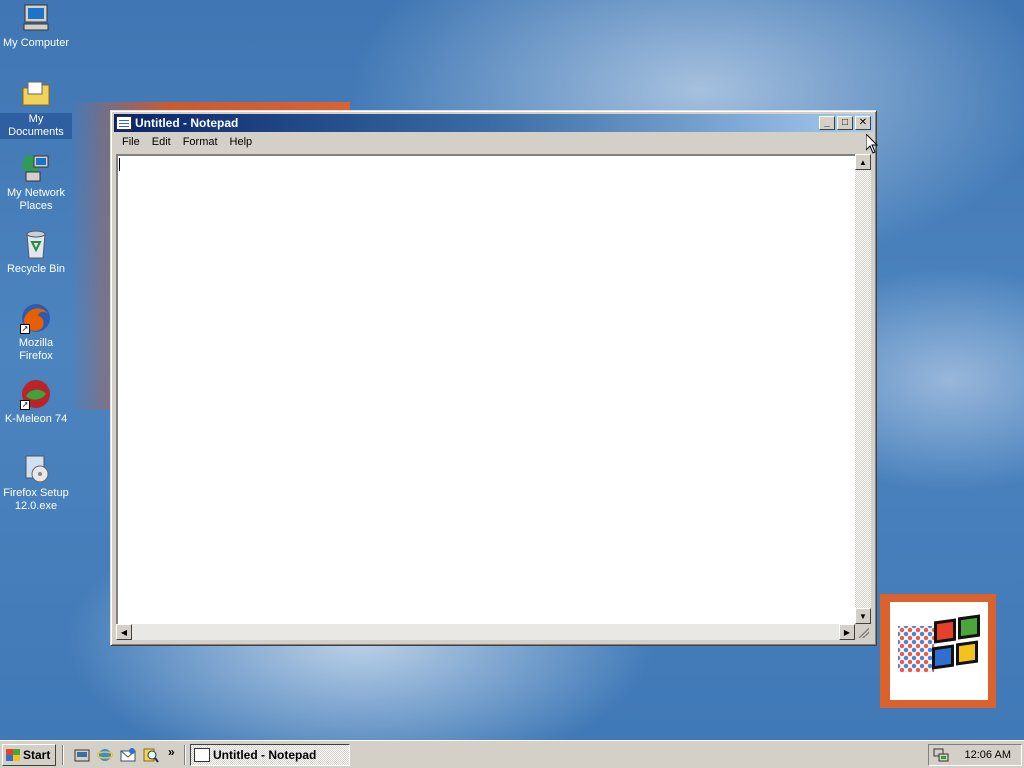 The width and height of the screenshot is (1024, 768). What do you see at coordinates (493, 123) in the screenshot?
I see `title-bar: Untitled - Notepad _ □ ✕` at bounding box center [493, 123].